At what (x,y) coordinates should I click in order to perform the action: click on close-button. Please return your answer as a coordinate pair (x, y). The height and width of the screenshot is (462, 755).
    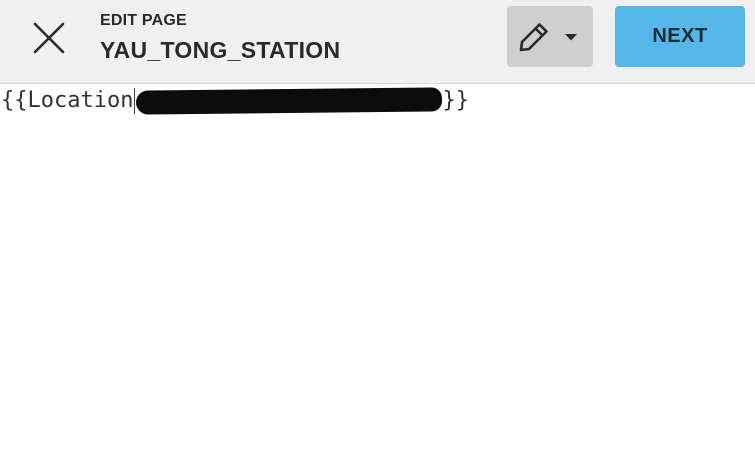
    Looking at the image, I should click on (49, 38).